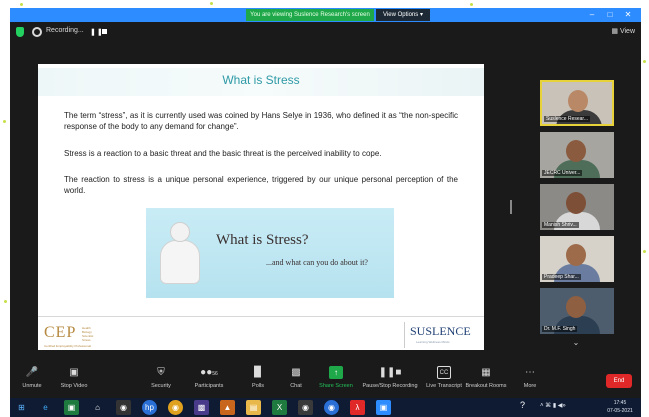  What do you see at coordinates (620, 407) in the screenshot?
I see `taskbar-clock: 17:45 07-05-2021` at bounding box center [620, 407].